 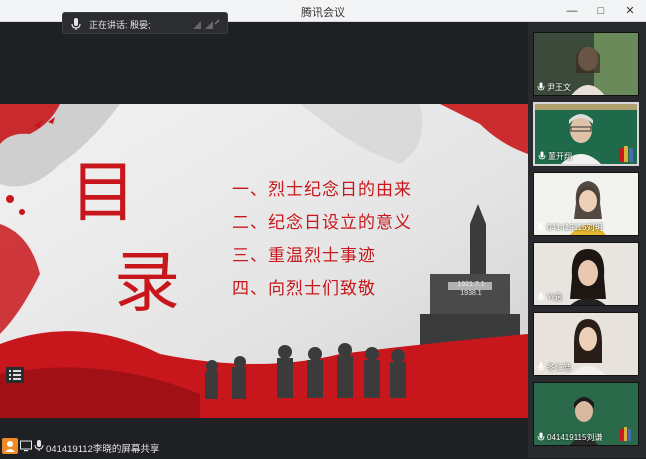 I want to click on toc-item: 三、重温烈士事迹, so click(x=304, y=256).